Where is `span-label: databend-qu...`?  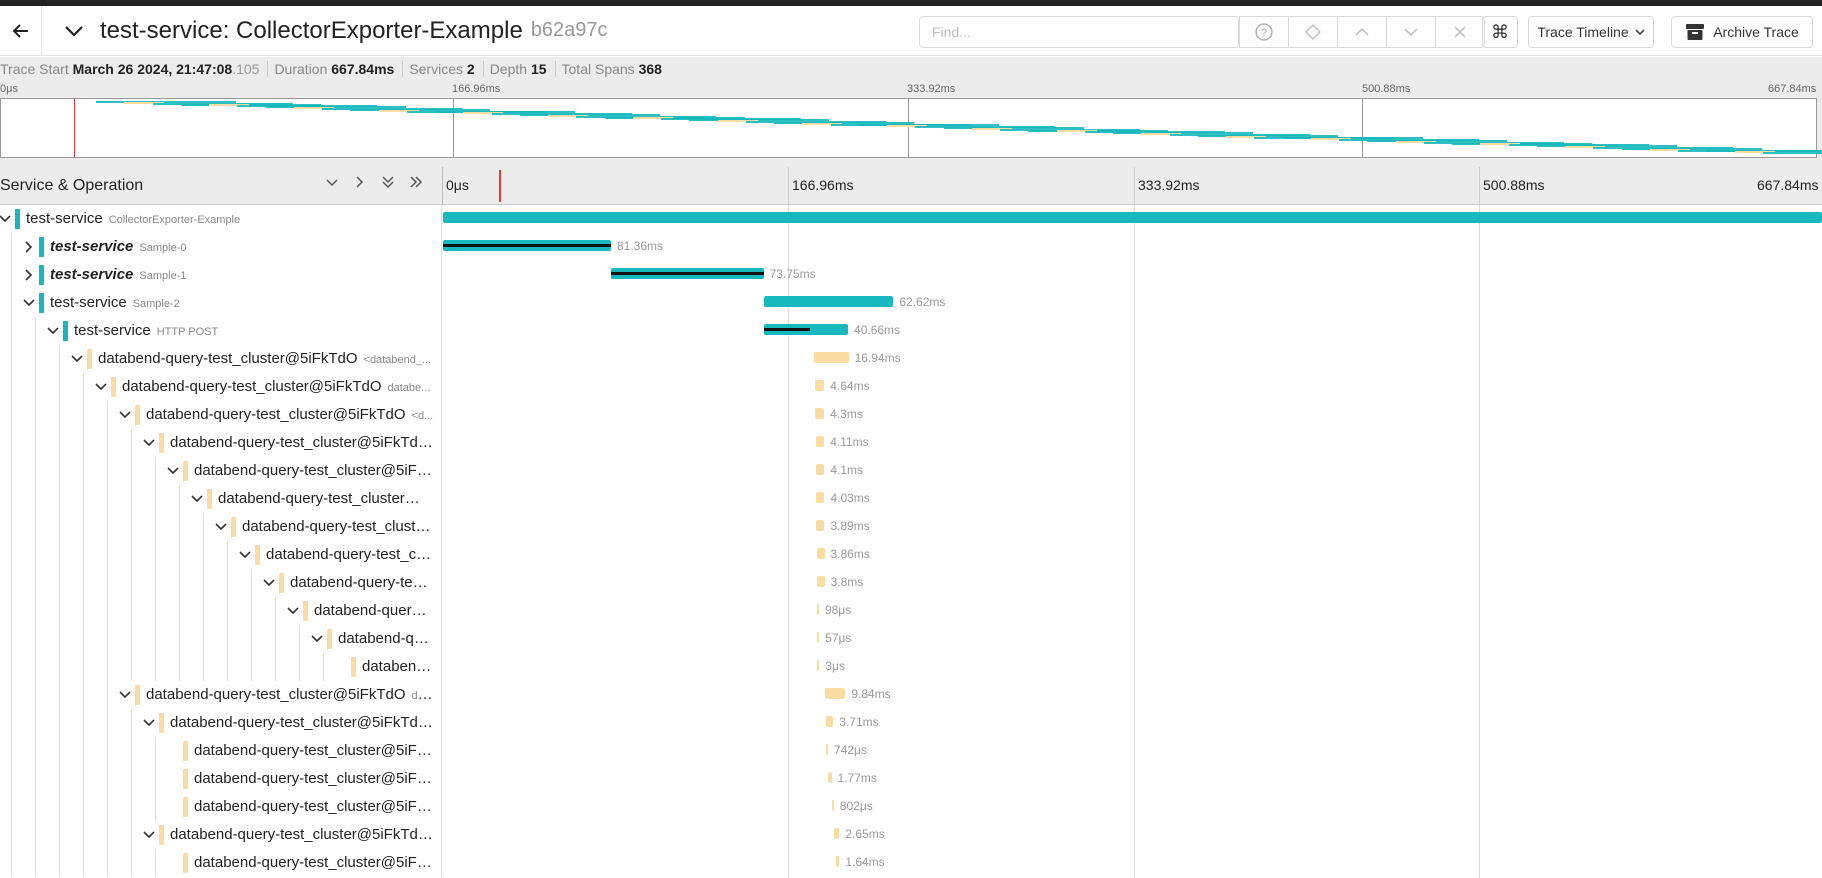 span-label: databend-qu... is located at coordinates (386, 638).